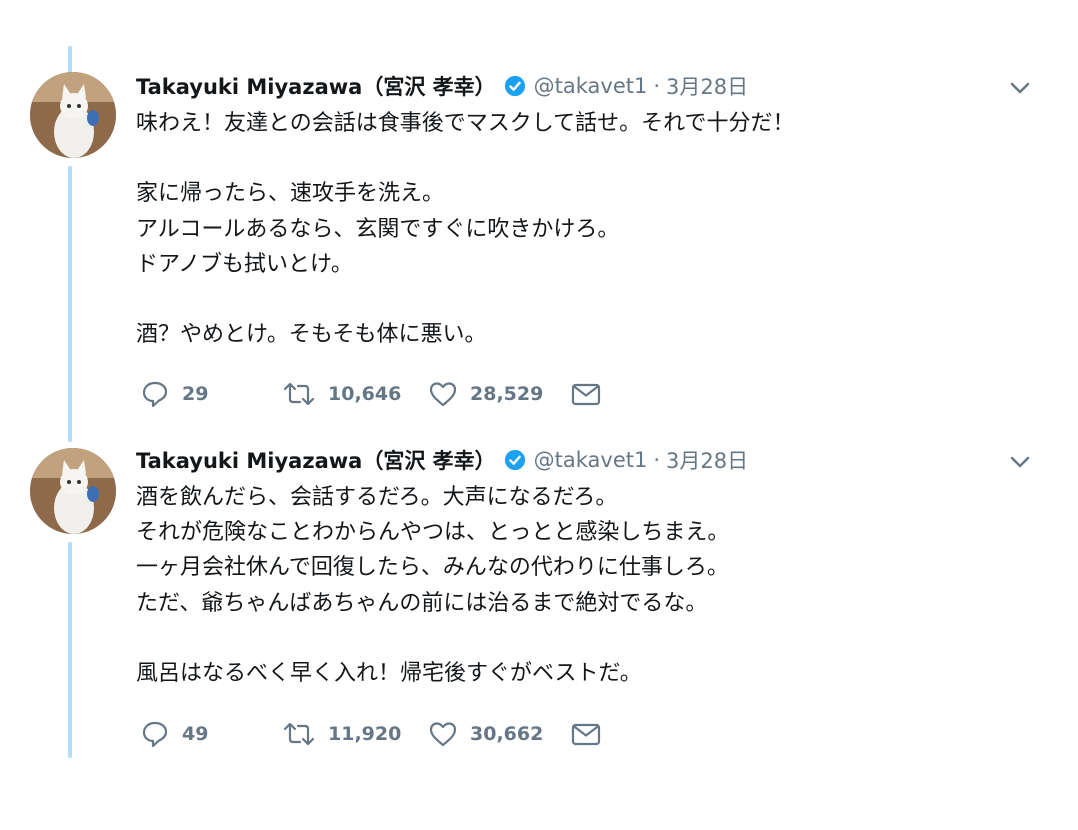 The width and height of the screenshot is (1078, 830). I want to click on like-count: 28,529, so click(507, 394).